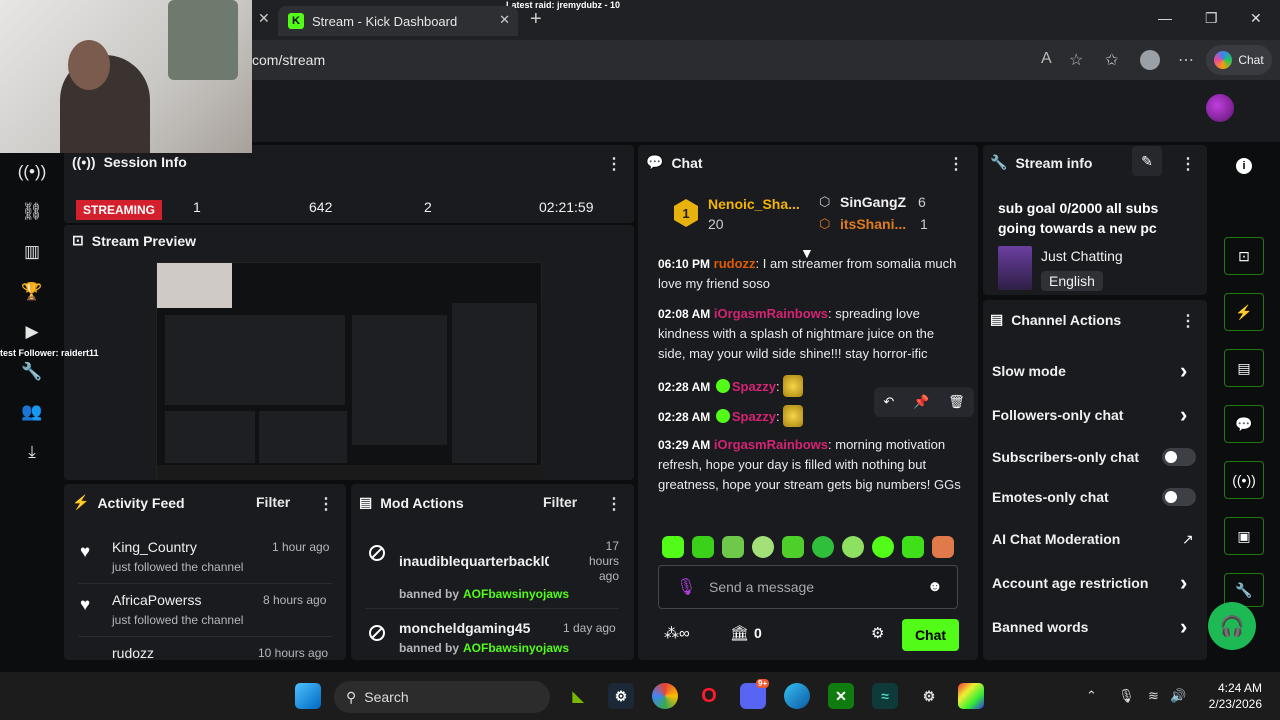 Image resolution: width=1280 pixels, height=720 pixels. I want to click on send-chat-button: Chat, so click(930, 635).